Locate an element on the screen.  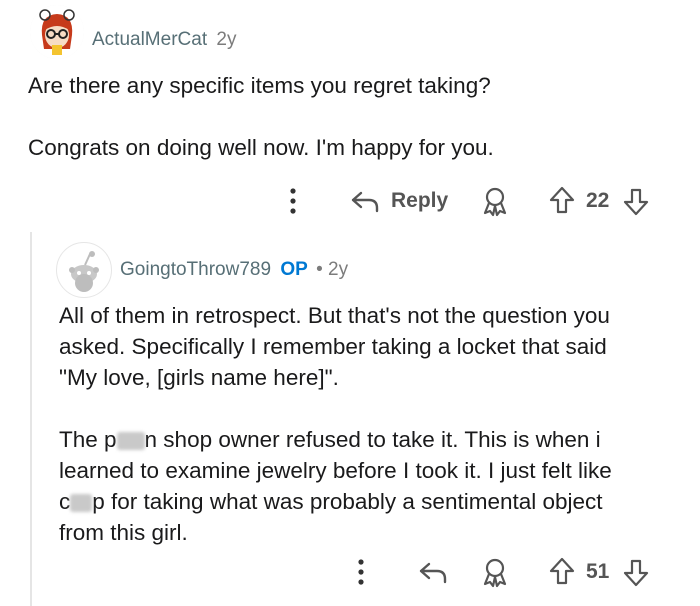
vote-count: 22 is located at coordinates (598, 200).